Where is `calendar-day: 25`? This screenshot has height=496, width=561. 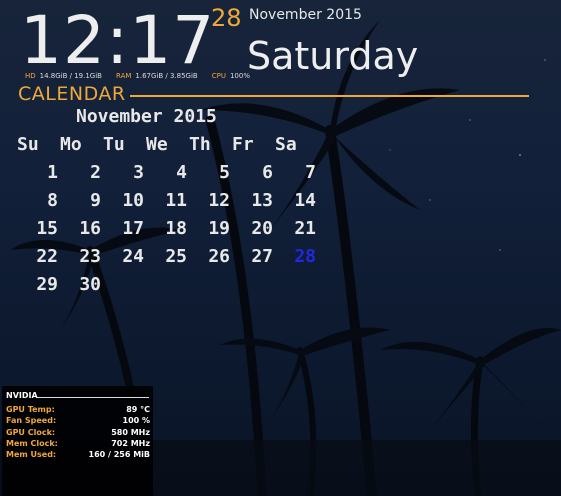 calendar-day: 25 is located at coordinates (176, 256).